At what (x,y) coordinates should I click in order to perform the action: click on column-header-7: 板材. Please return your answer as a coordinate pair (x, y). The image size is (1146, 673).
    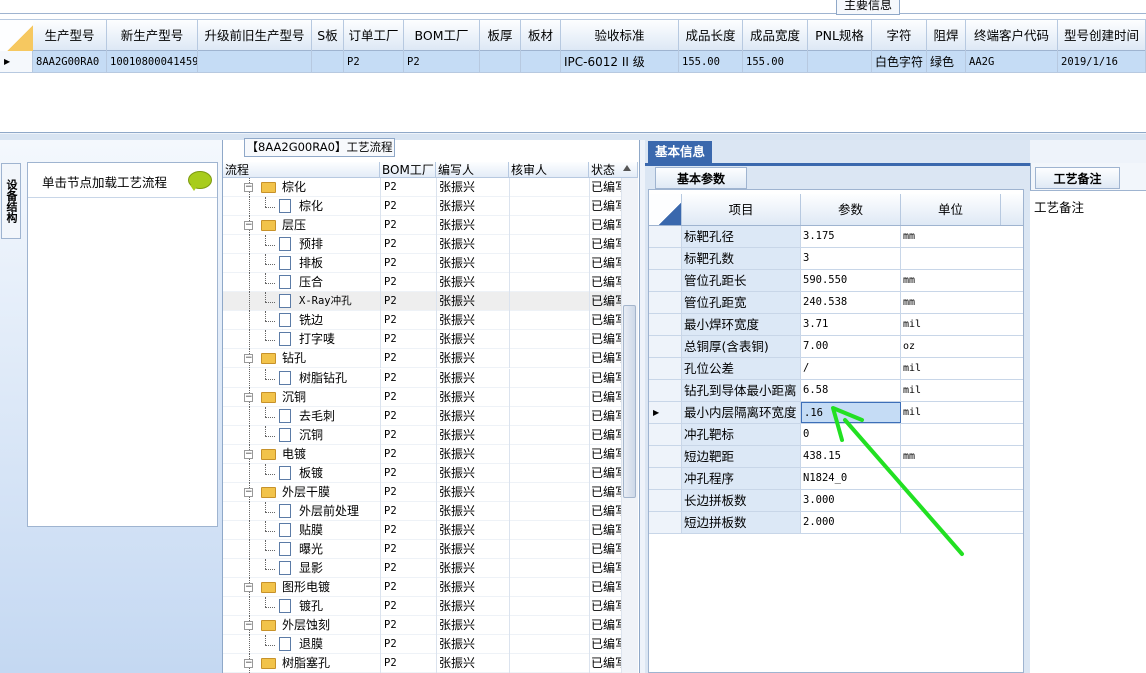
    Looking at the image, I should click on (541, 35).